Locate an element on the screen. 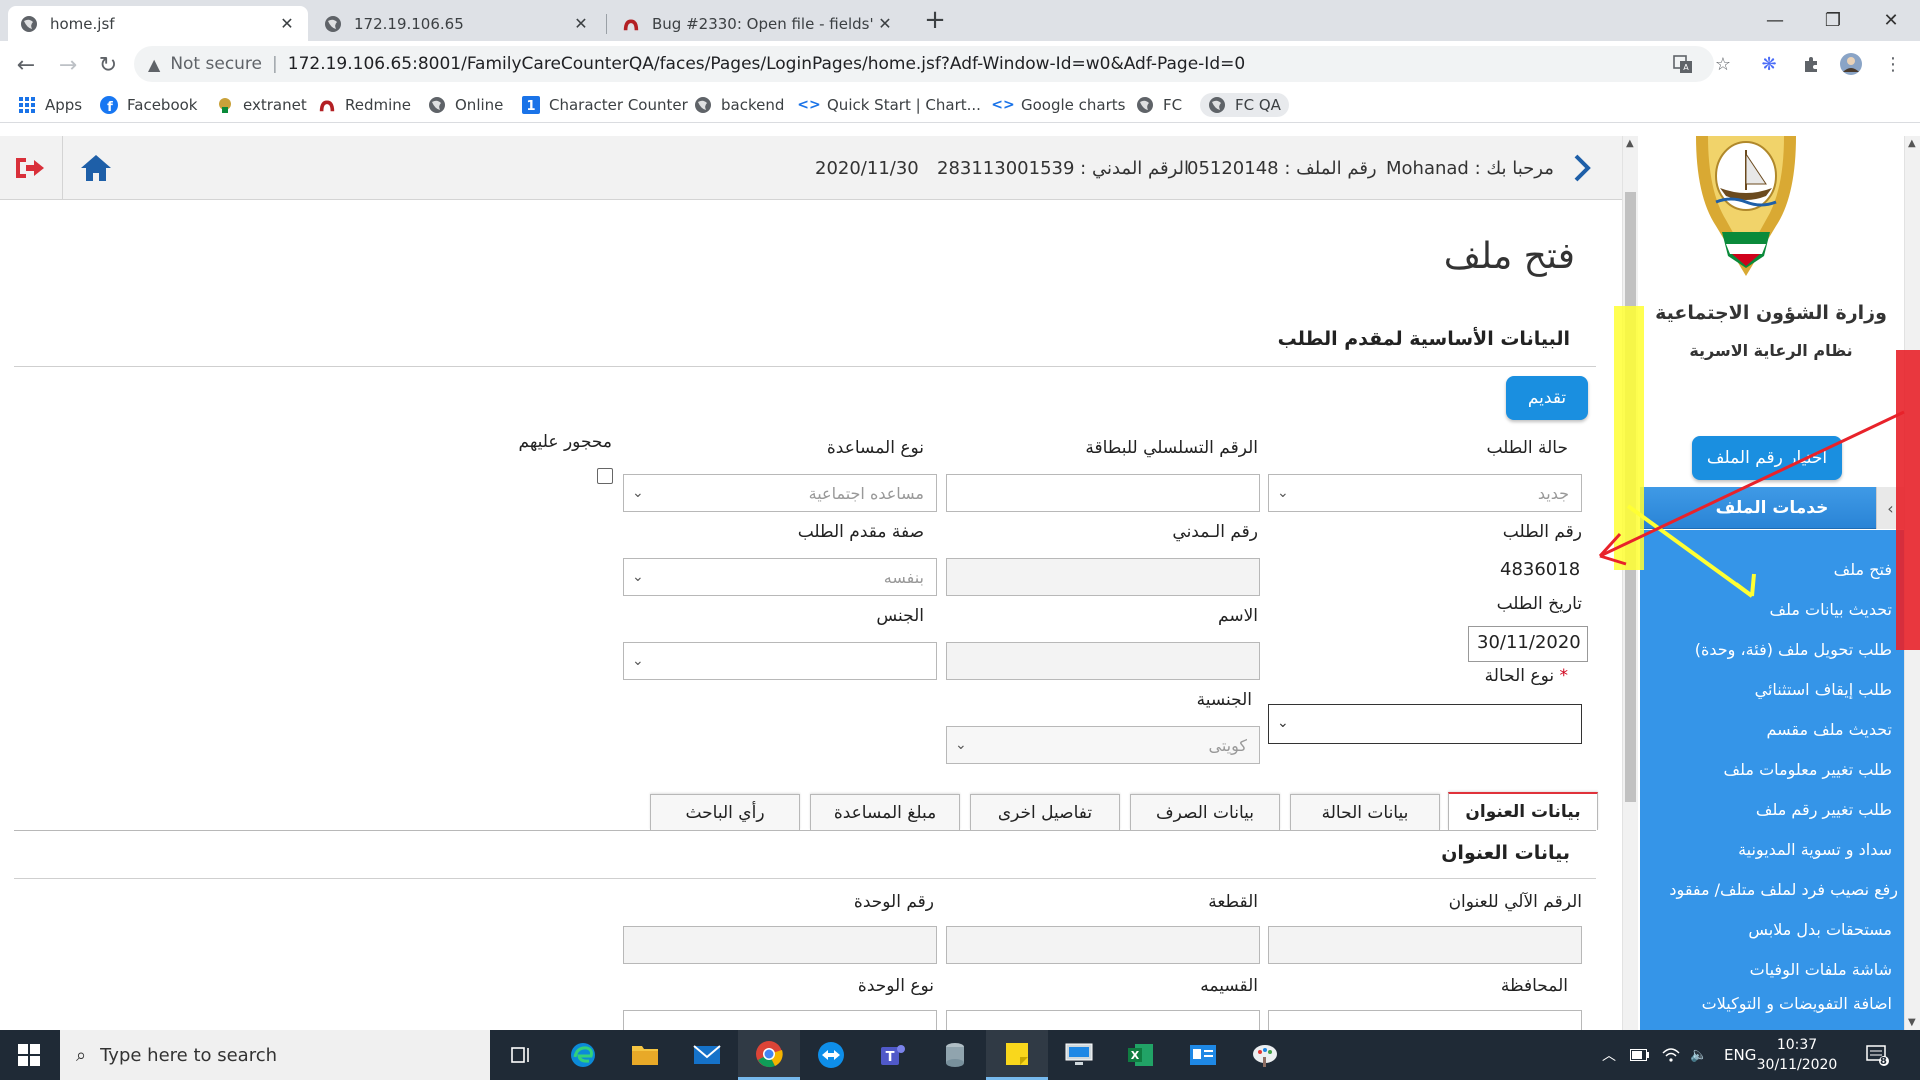 Image resolution: width=1920 pixels, height=1080 pixels. choose-file-number-button: اختيار رقم الملف is located at coordinates (1767, 458).